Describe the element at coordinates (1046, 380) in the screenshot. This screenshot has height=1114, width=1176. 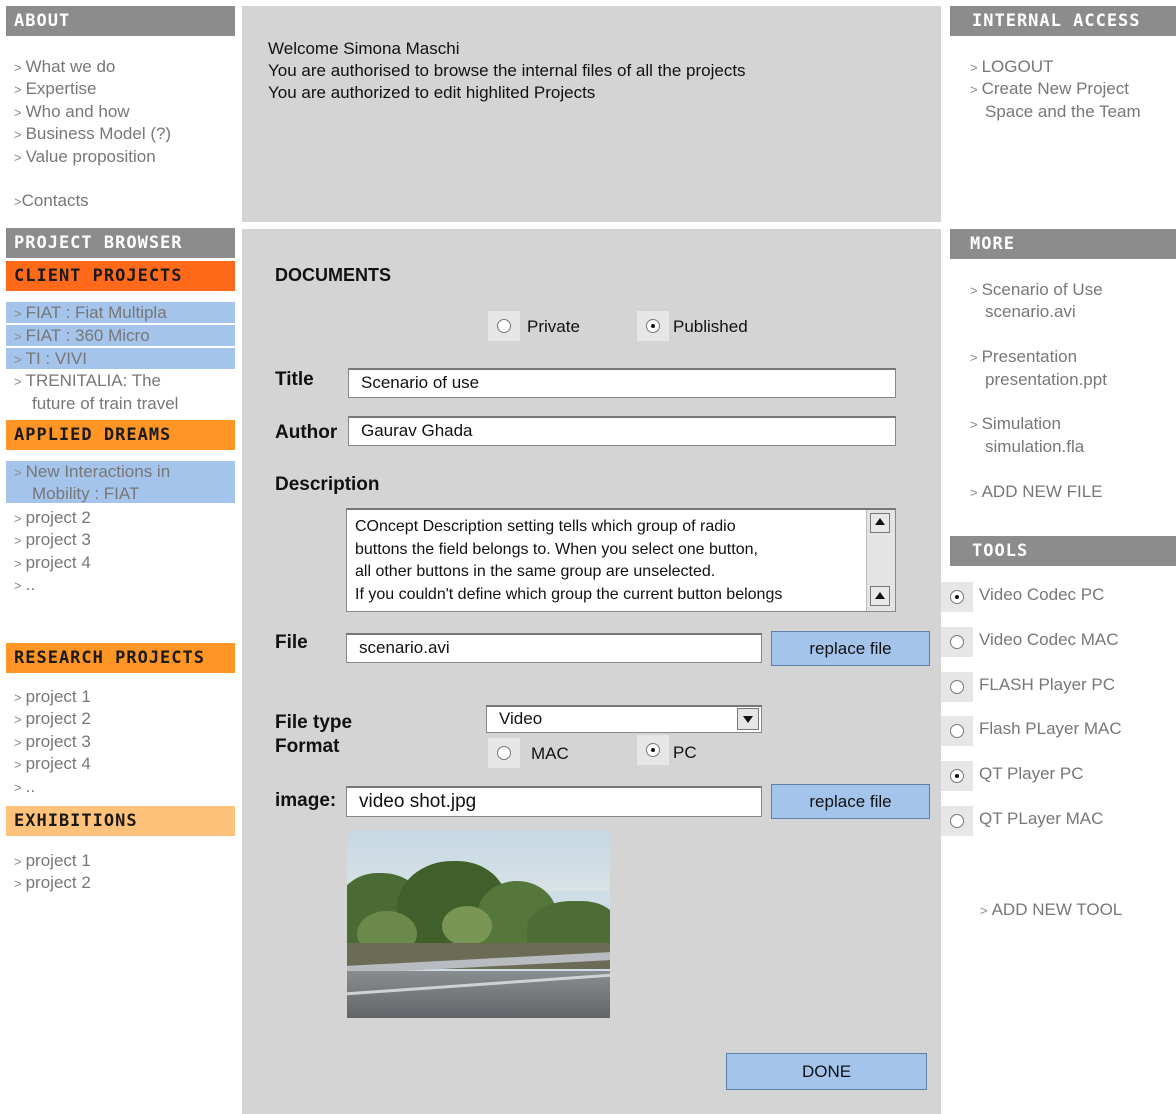
I see `more-file-presentation-name: presentation.ppt` at that location.